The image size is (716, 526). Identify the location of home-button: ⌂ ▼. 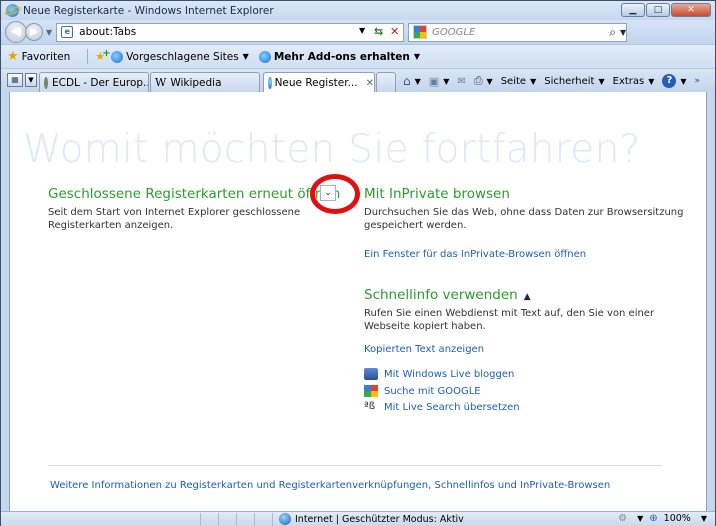
(412, 81).